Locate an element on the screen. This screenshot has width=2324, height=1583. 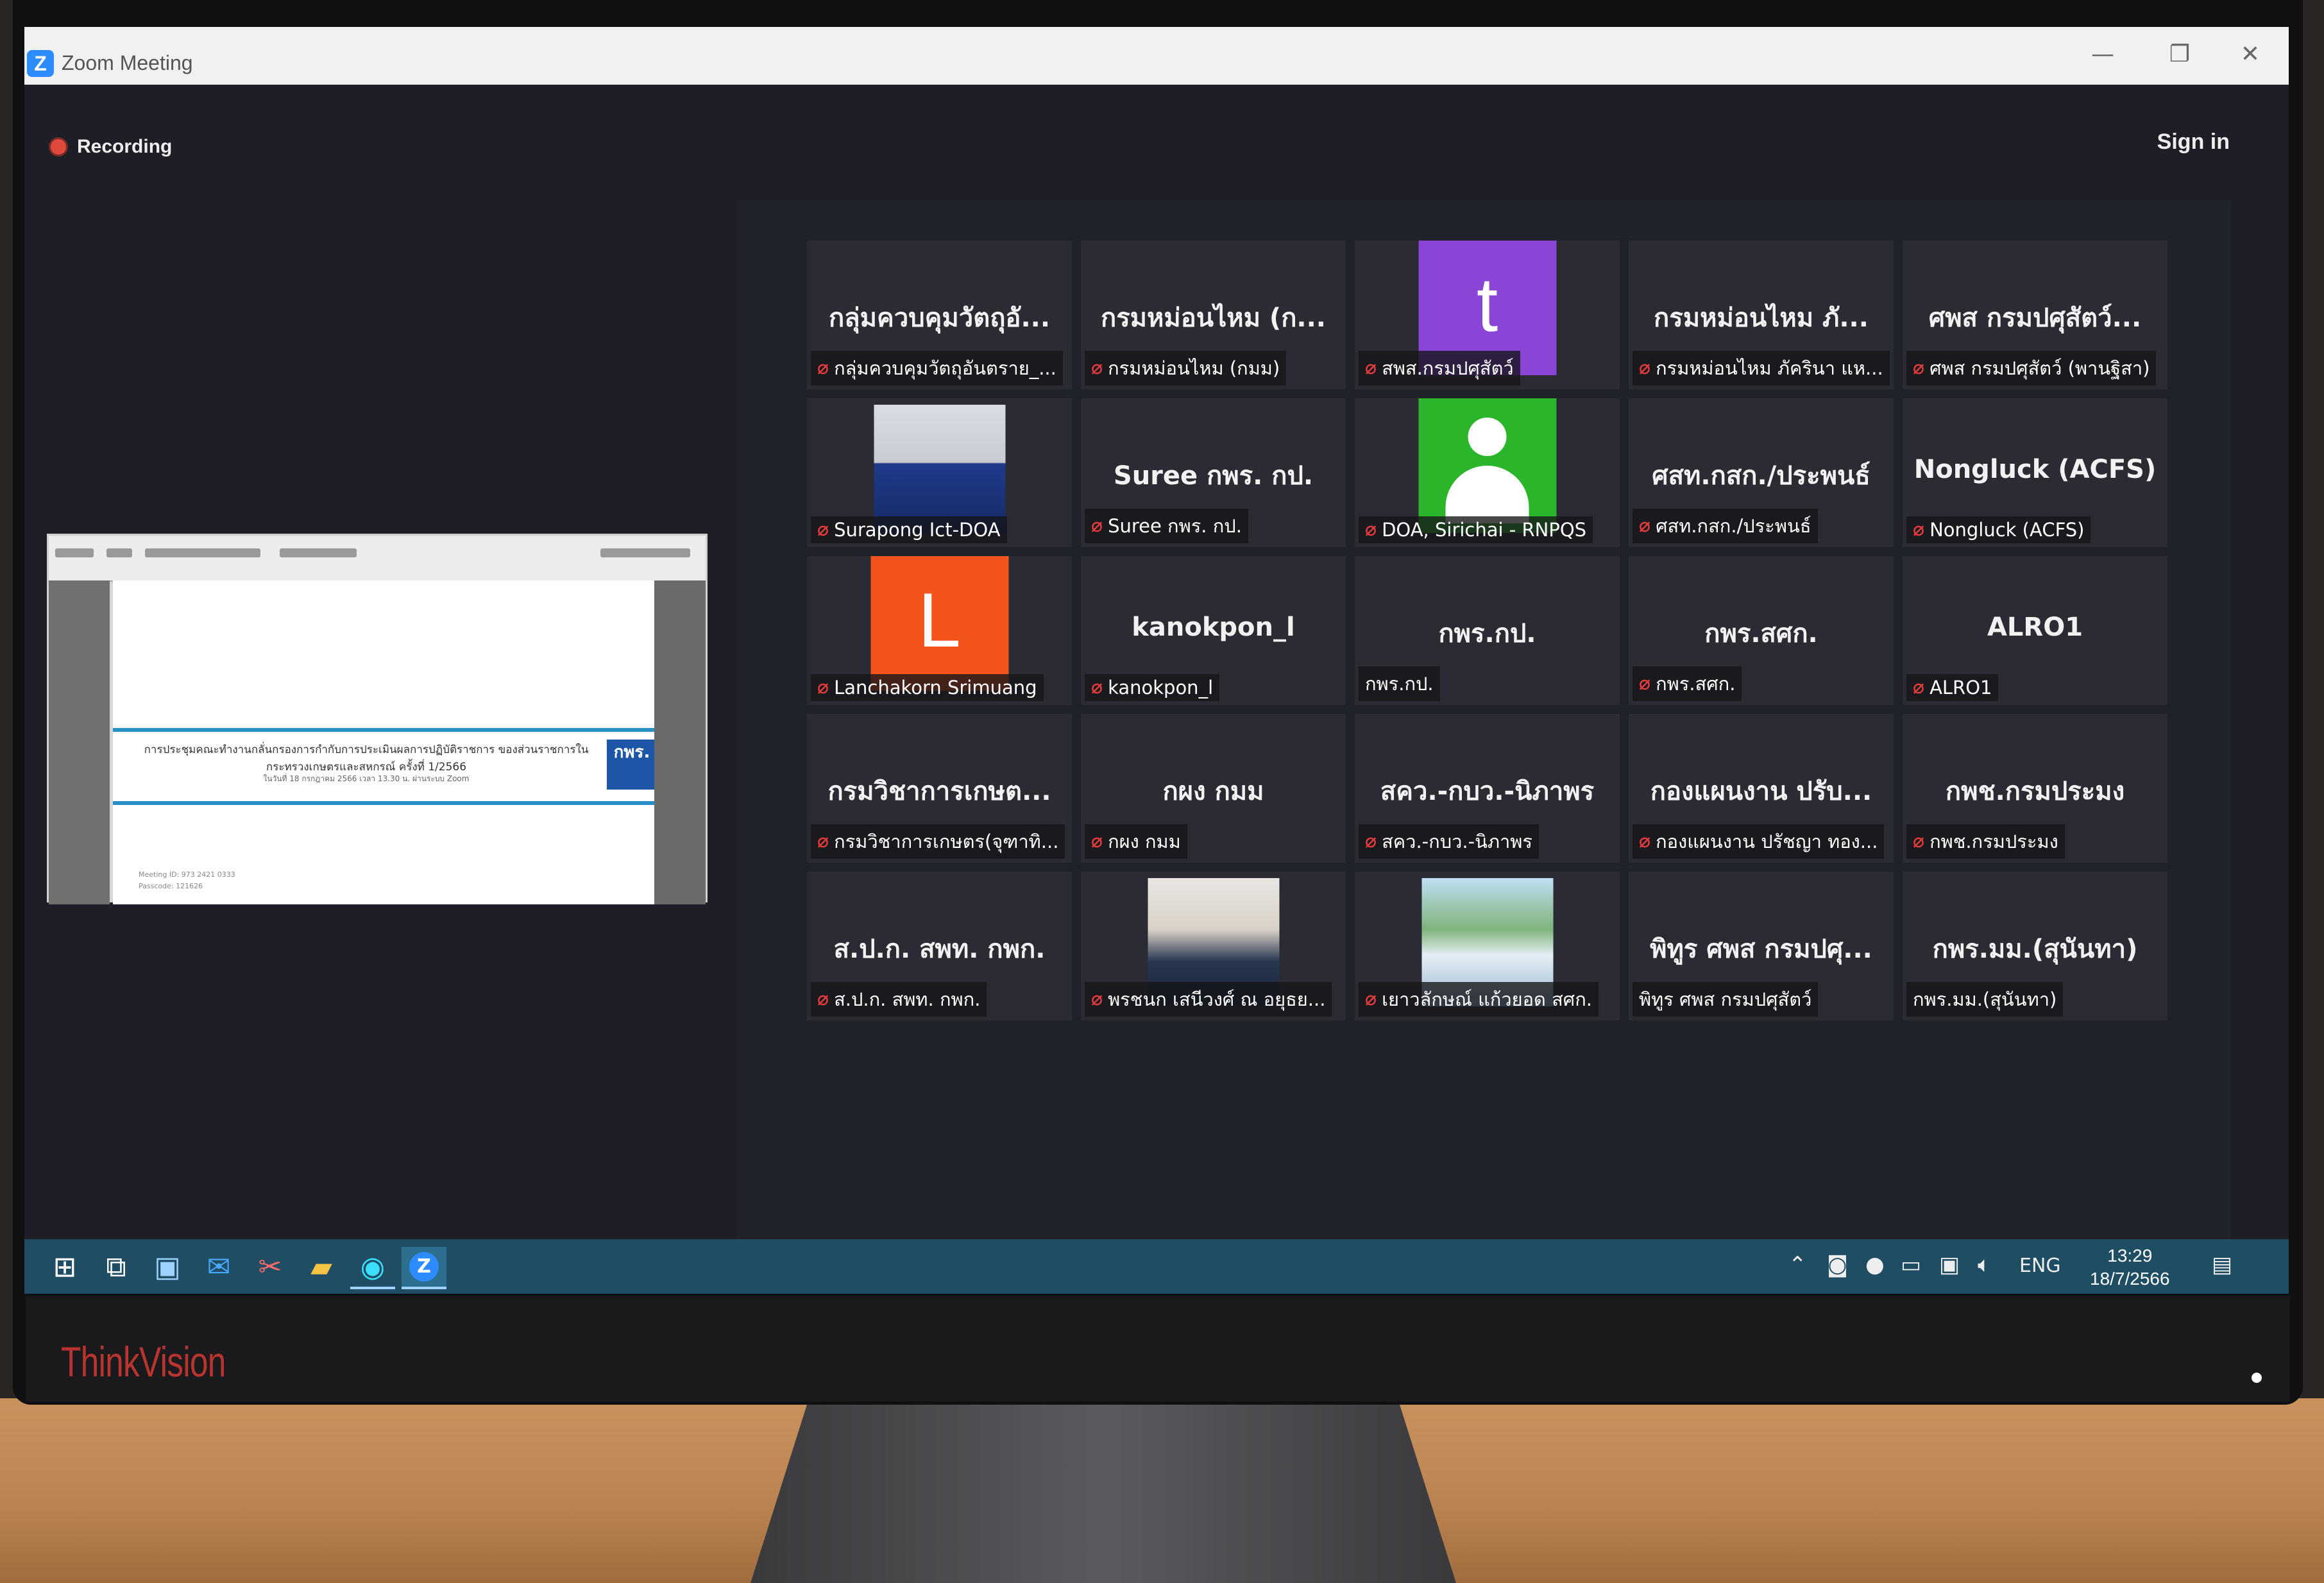
shared-sidebar is located at coordinates (79, 742).